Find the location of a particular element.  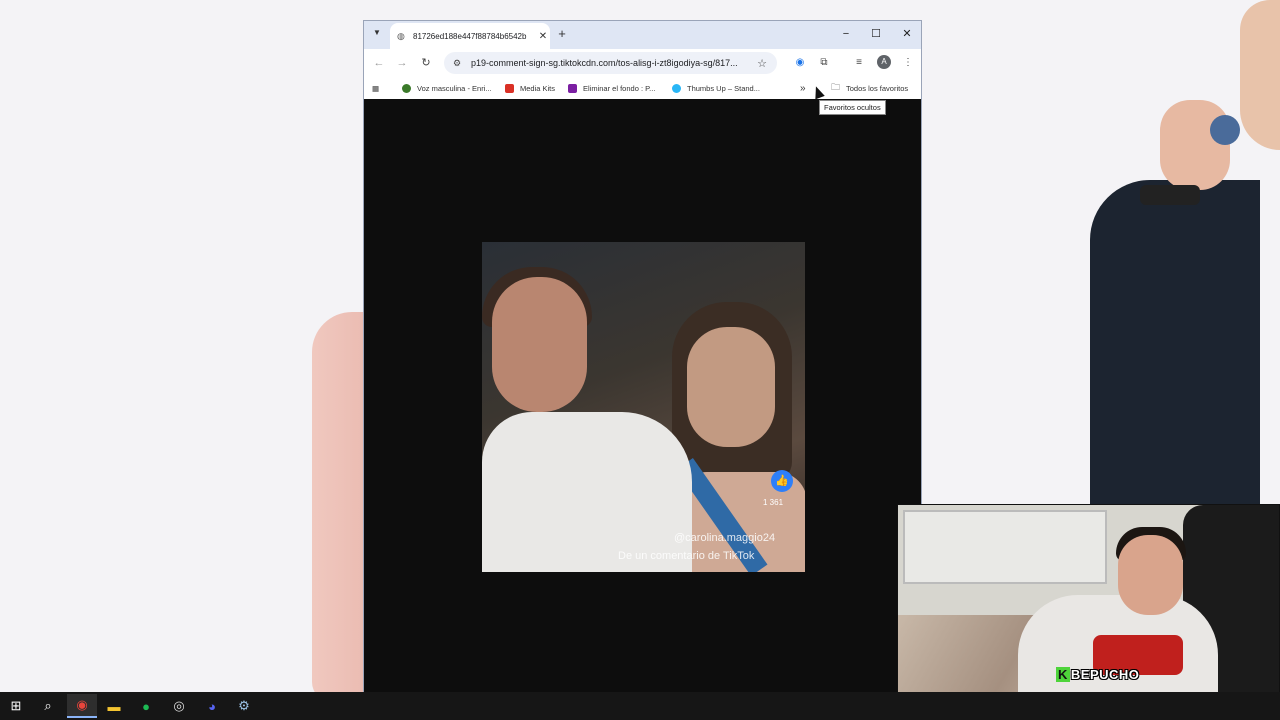

profile-avatar: A is located at coordinates (884, 62).